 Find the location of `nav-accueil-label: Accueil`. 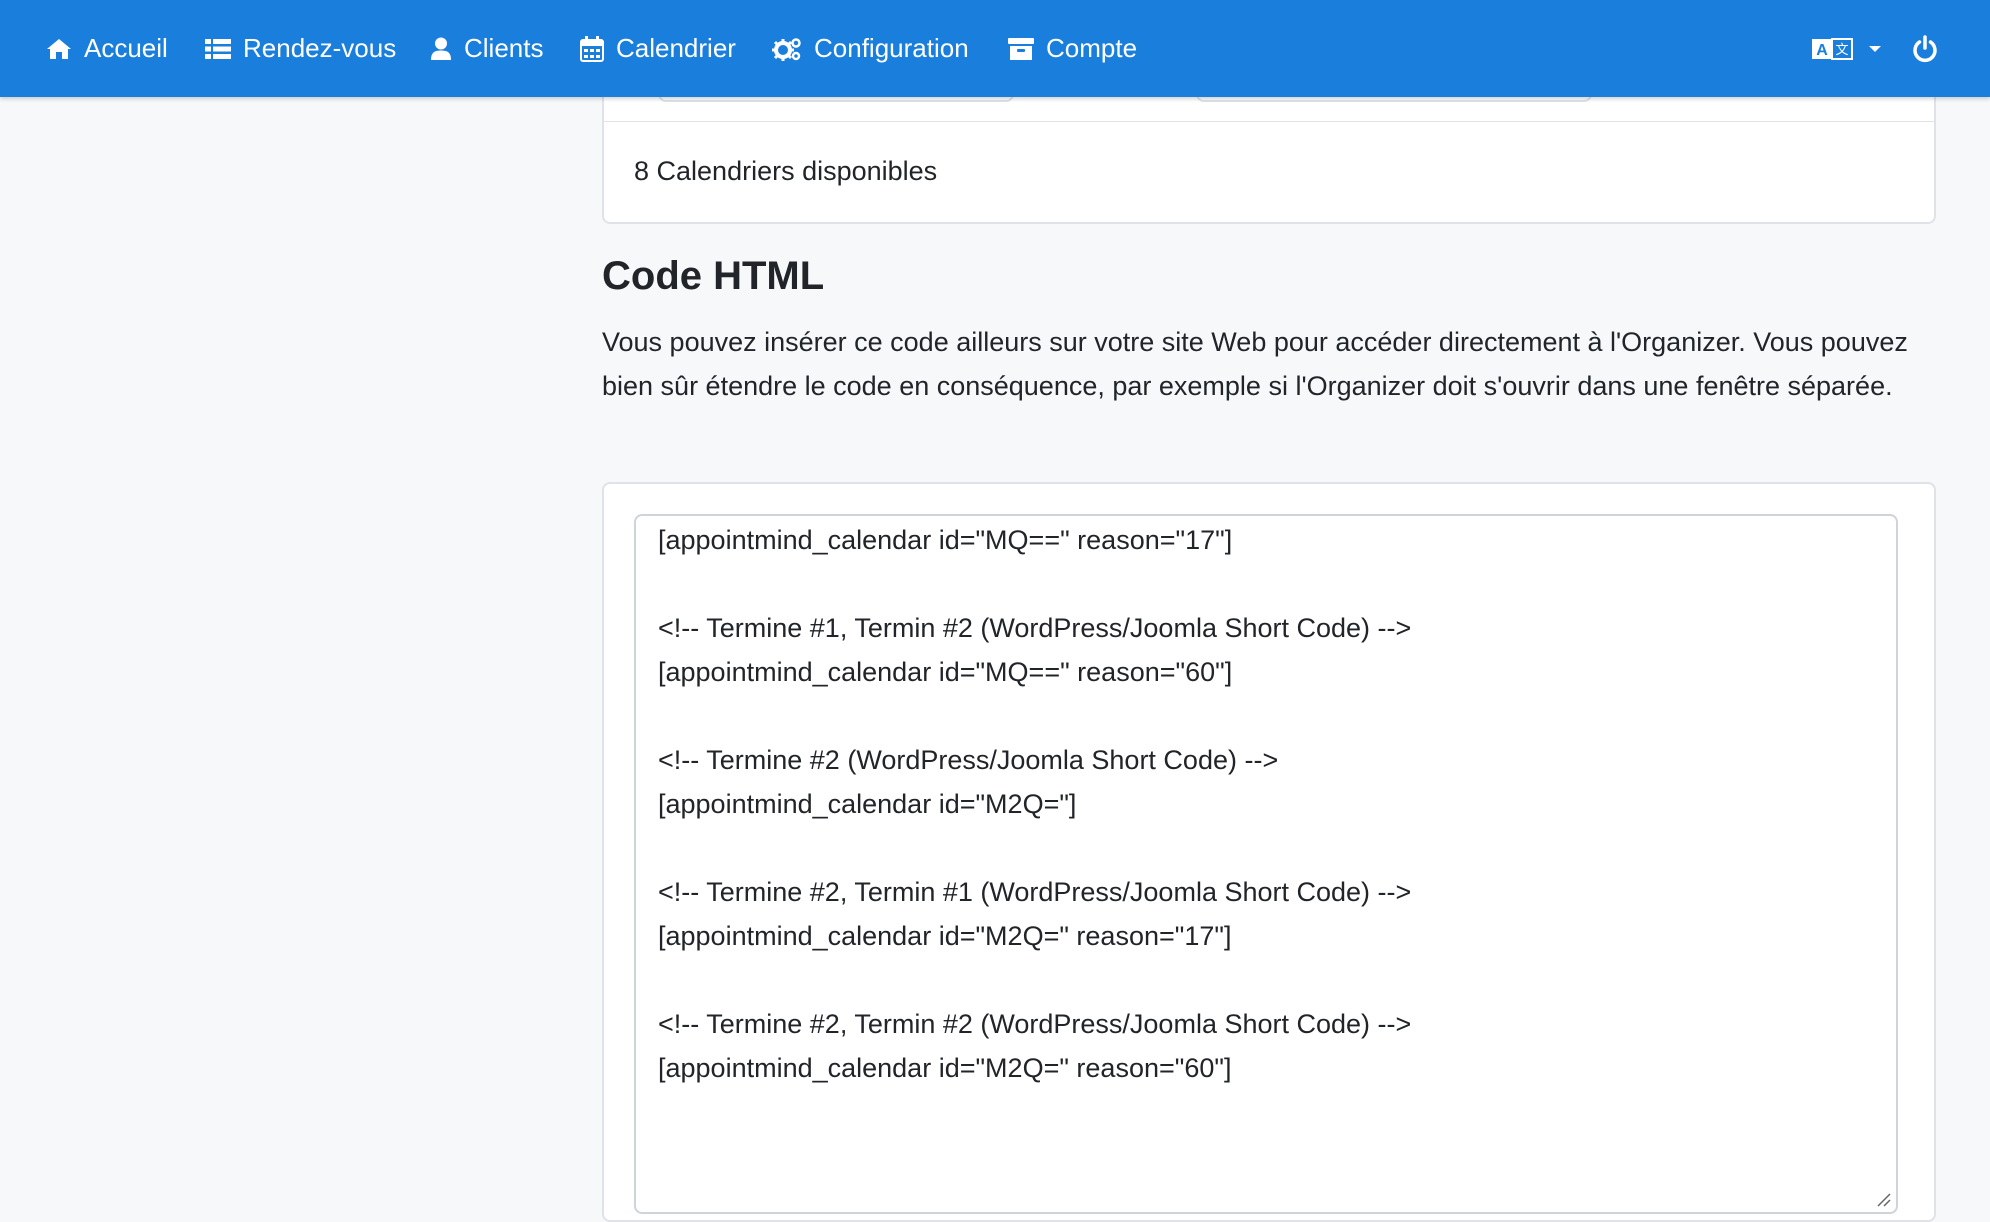

nav-accueil-label: Accueil is located at coordinates (126, 48).